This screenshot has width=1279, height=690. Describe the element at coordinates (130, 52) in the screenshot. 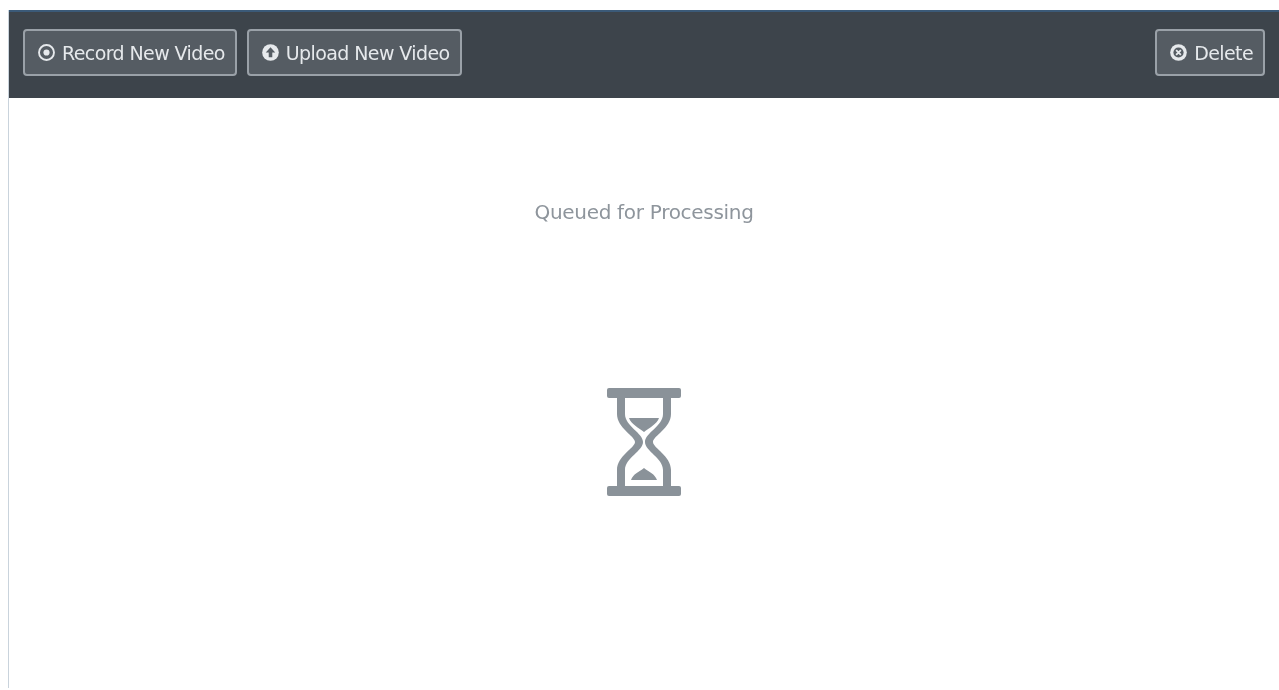

I see `record-button: Record New Video` at that location.